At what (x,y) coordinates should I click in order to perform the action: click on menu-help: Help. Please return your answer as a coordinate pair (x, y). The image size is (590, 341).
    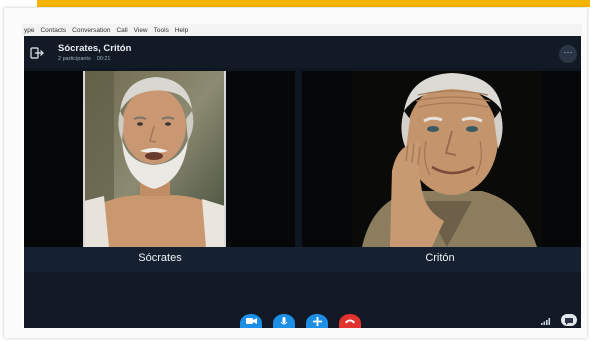
    Looking at the image, I should click on (181, 30).